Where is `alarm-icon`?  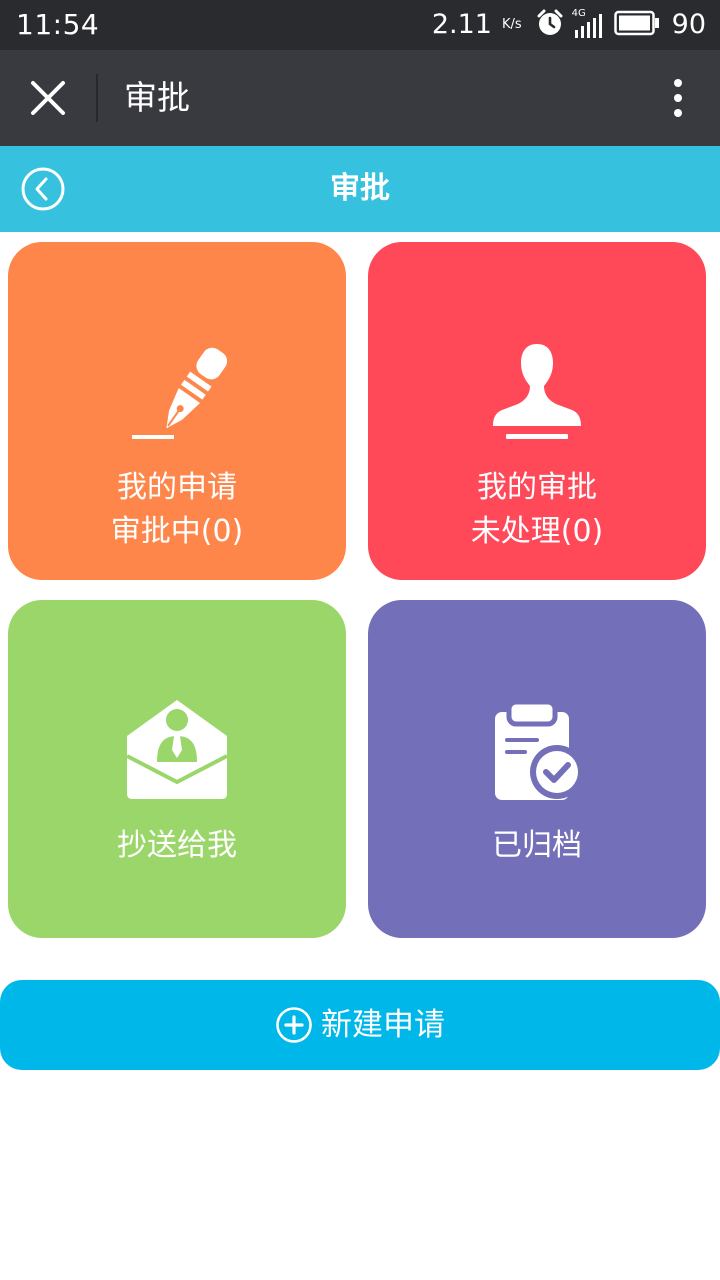 alarm-icon is located at coordinates (550, 25).